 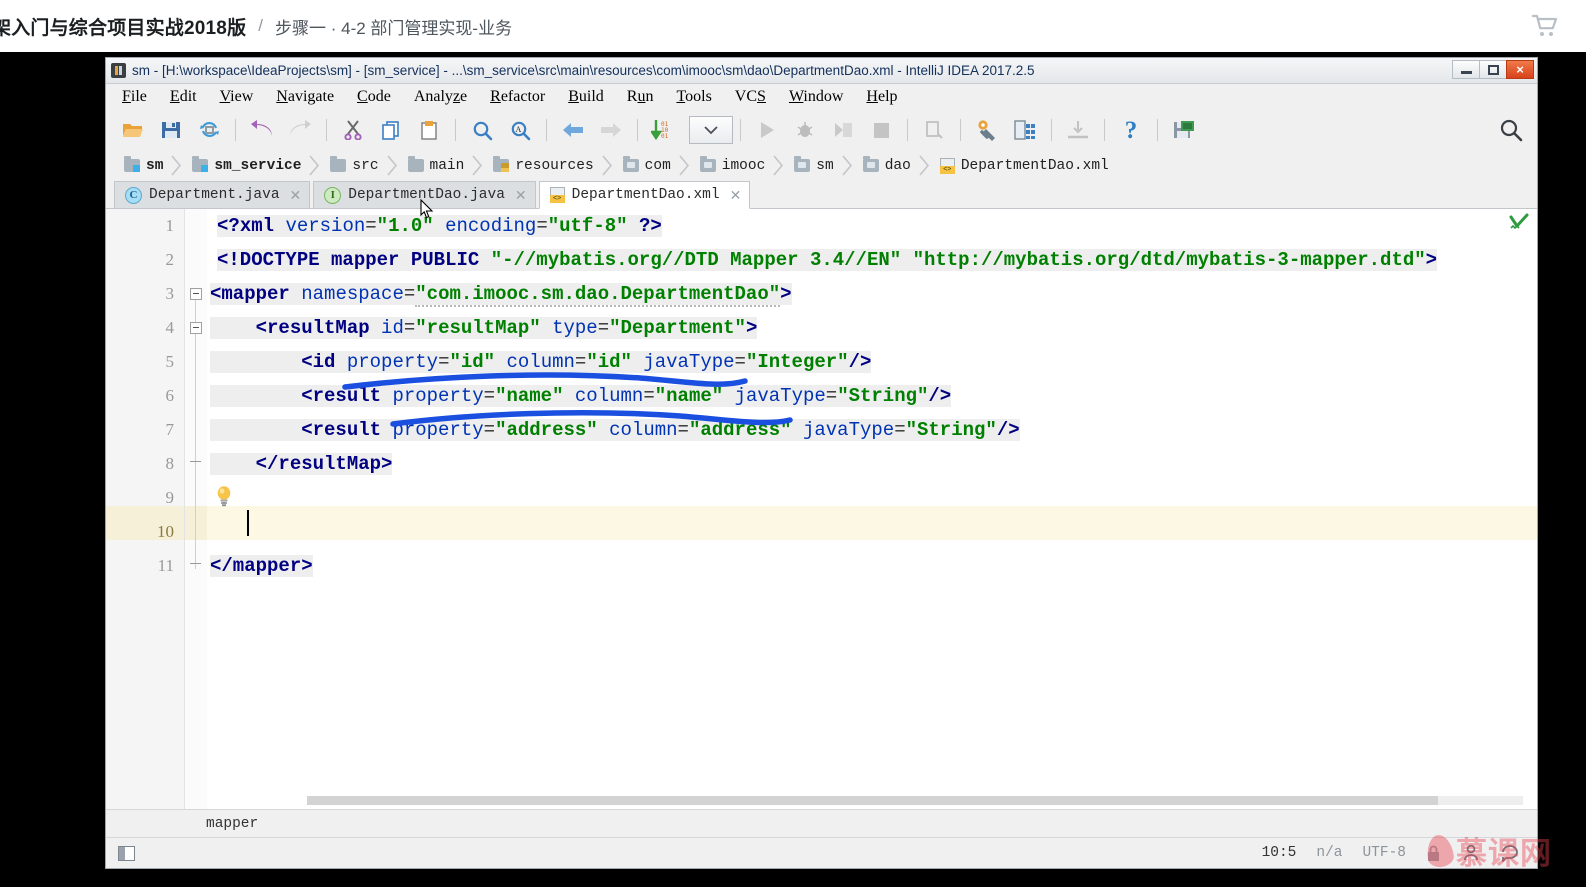 What do you see at coordinates (872, 800) in the screenshot?
I see `horizontal-scrollbar-thumb` at bounding box center [872, 800].